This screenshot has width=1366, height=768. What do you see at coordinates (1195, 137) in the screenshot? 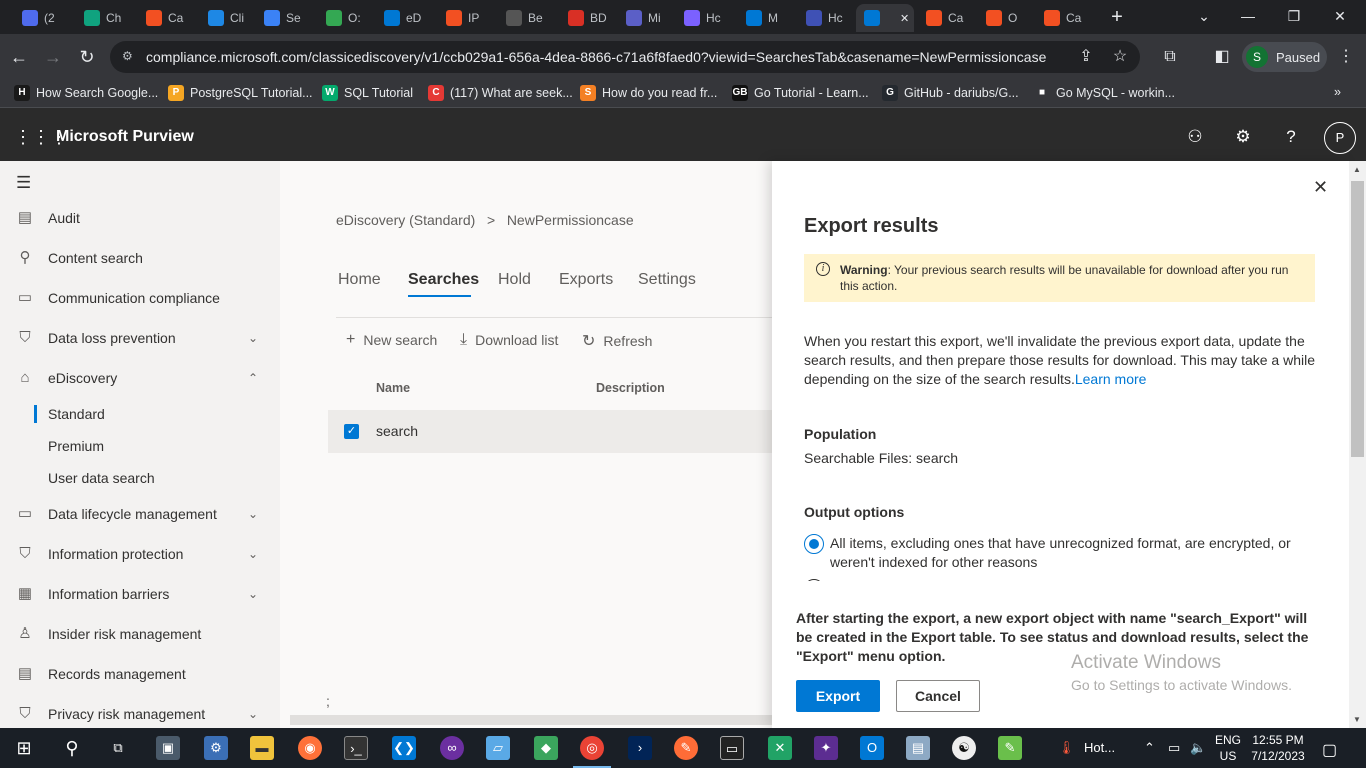
I see `feedback-icon: ⚇` at bounding box center [1195, 137].